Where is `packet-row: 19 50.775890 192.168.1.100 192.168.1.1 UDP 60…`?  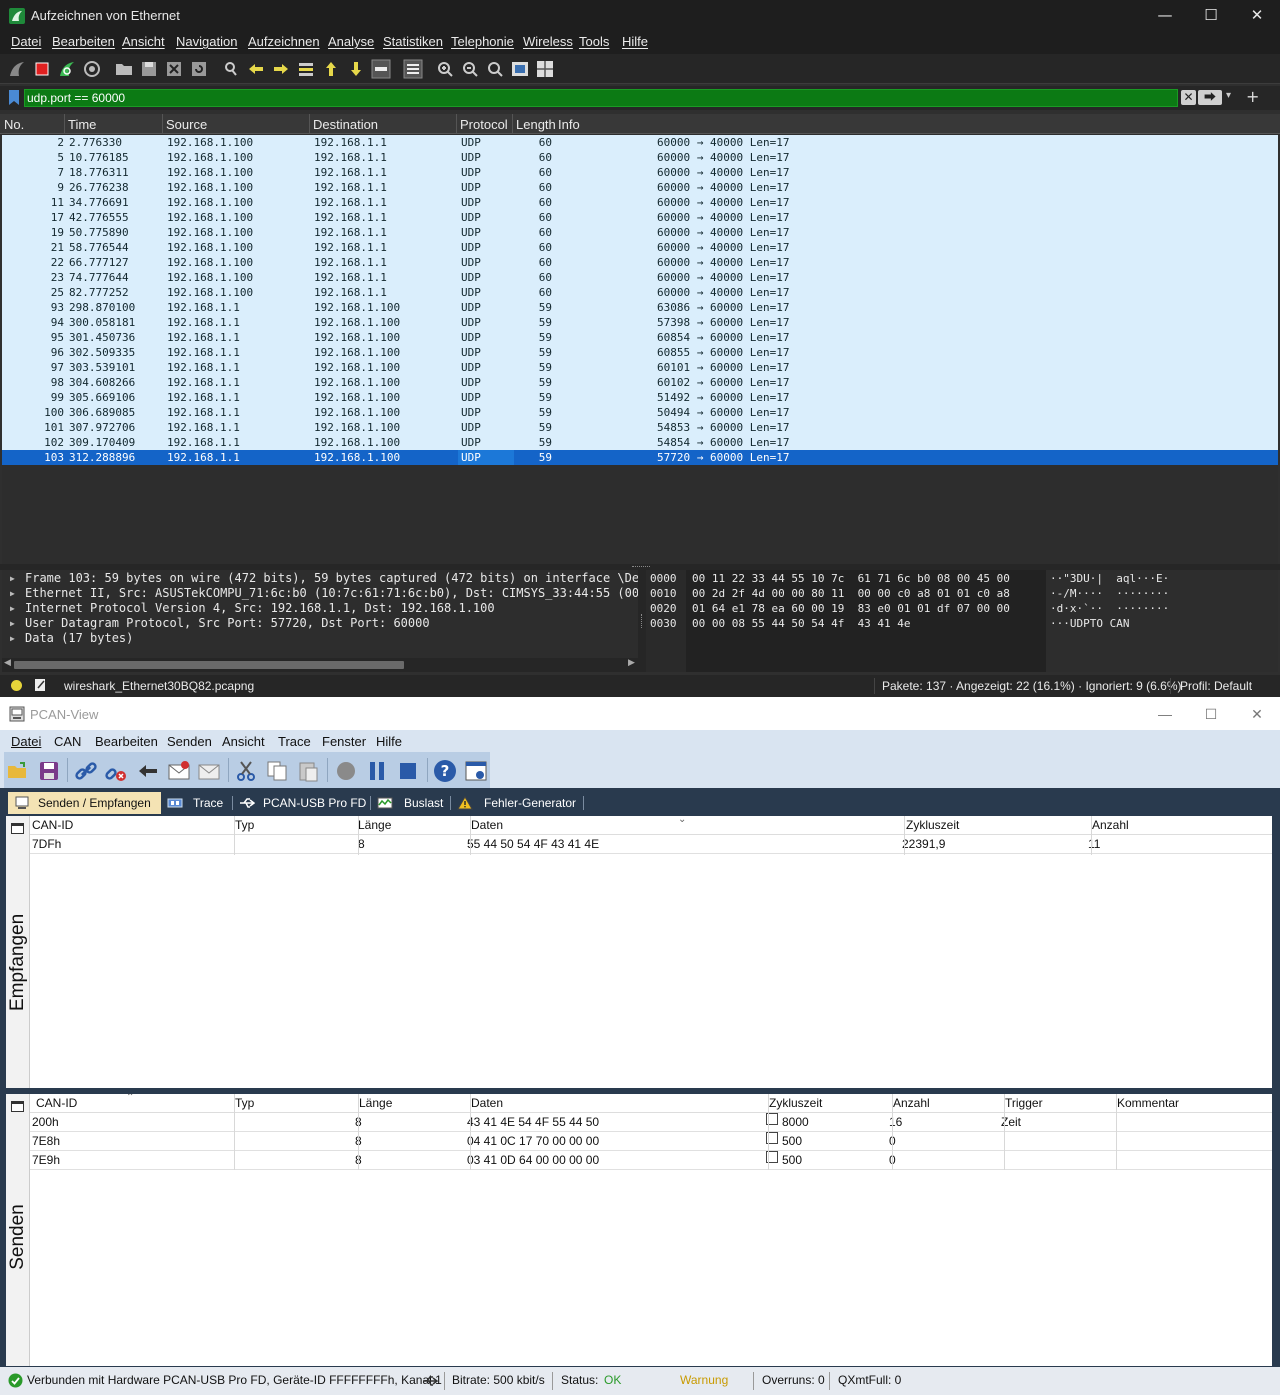
packet-row: 19 50.775890 192.168.1.100 192.168.1.1 UDP 60… is located at coordinates (640, 232).